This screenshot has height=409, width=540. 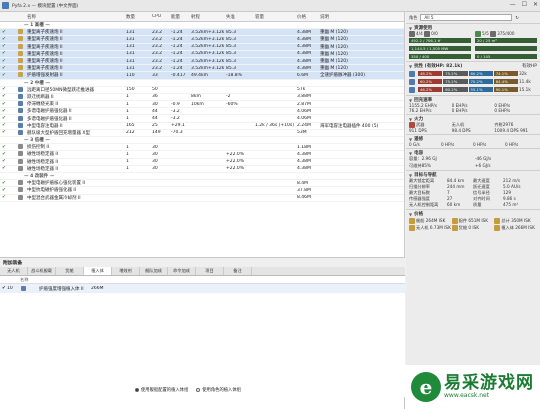 I want to click on radio-char-implants: 使用角色的植入体组, so click(x=218, y=390).